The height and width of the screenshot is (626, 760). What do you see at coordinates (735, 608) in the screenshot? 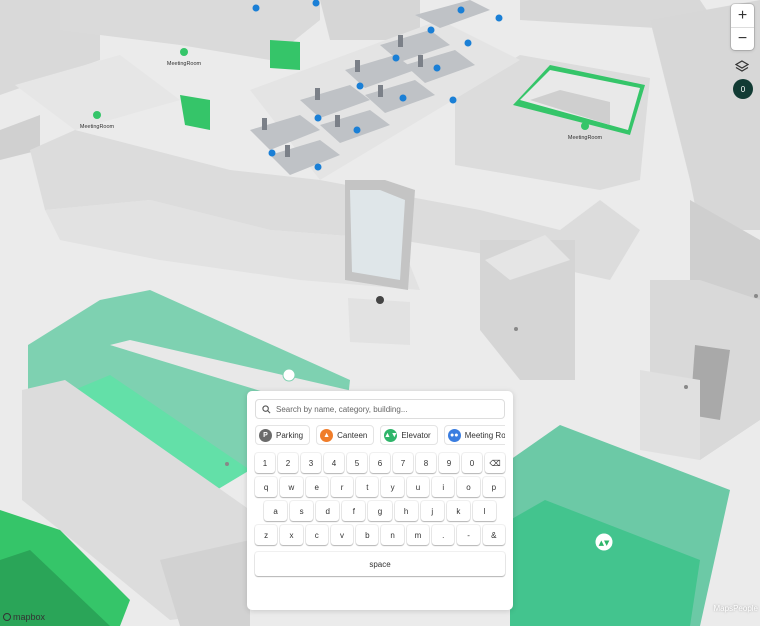
I see `mapspeople-attribution: MapsPeople` at bounding box center [735, 608].